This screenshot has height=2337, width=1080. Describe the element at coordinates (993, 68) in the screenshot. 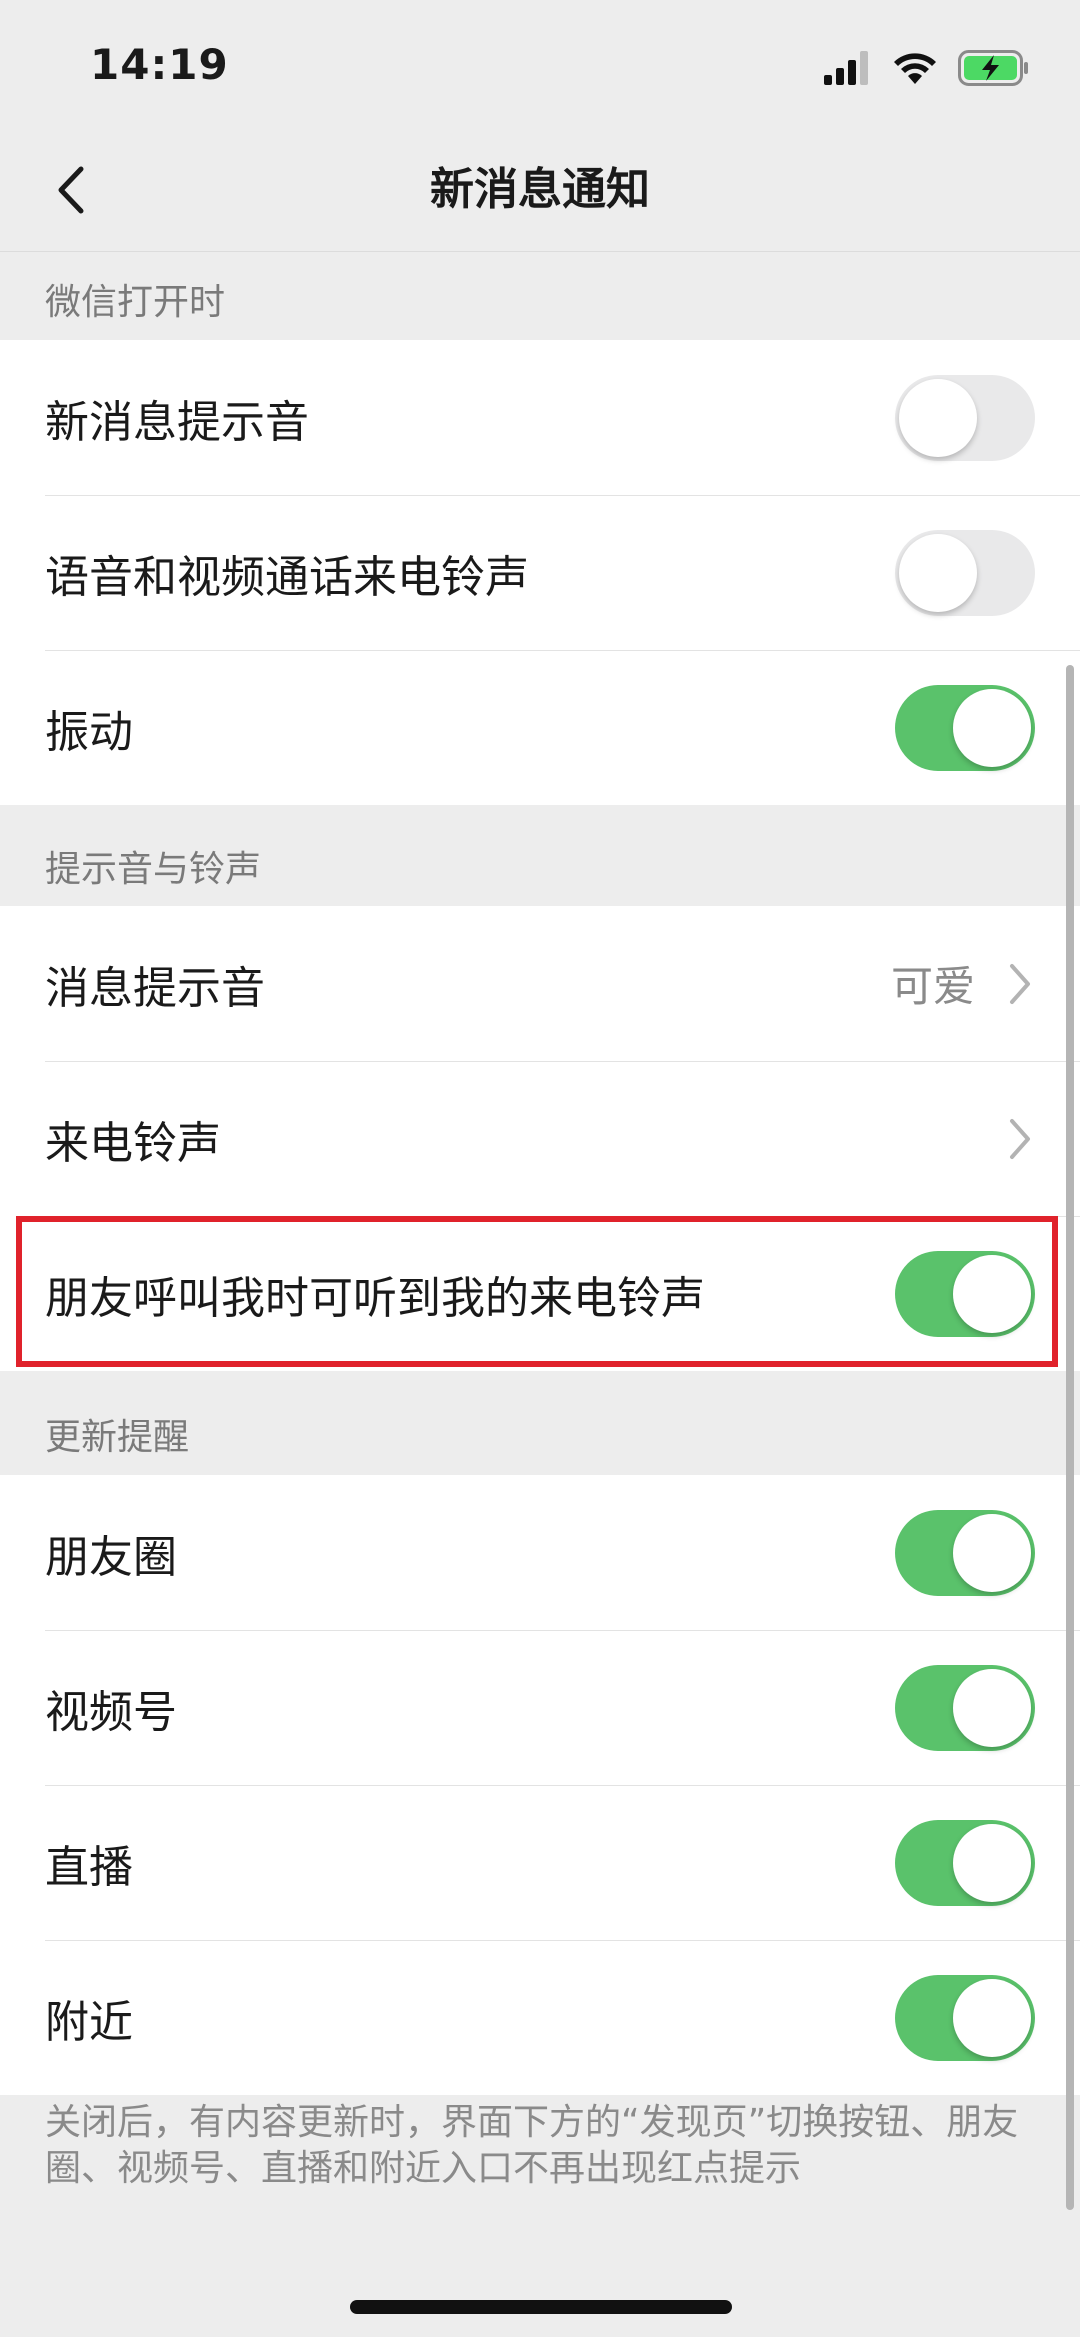

I see `battery-charging-icon` at that location.